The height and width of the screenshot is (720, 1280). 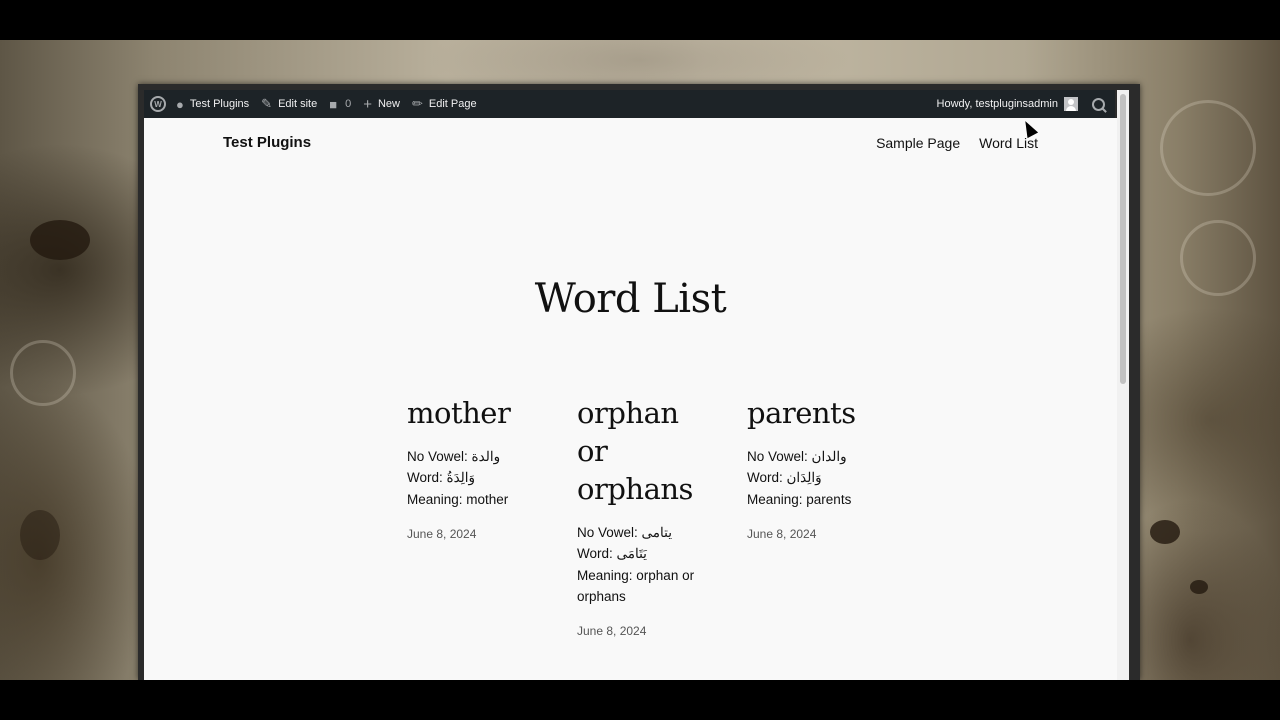 I want to click on admin-bar-edit-site: ✎ Edit site, so click(x=289, y=104).